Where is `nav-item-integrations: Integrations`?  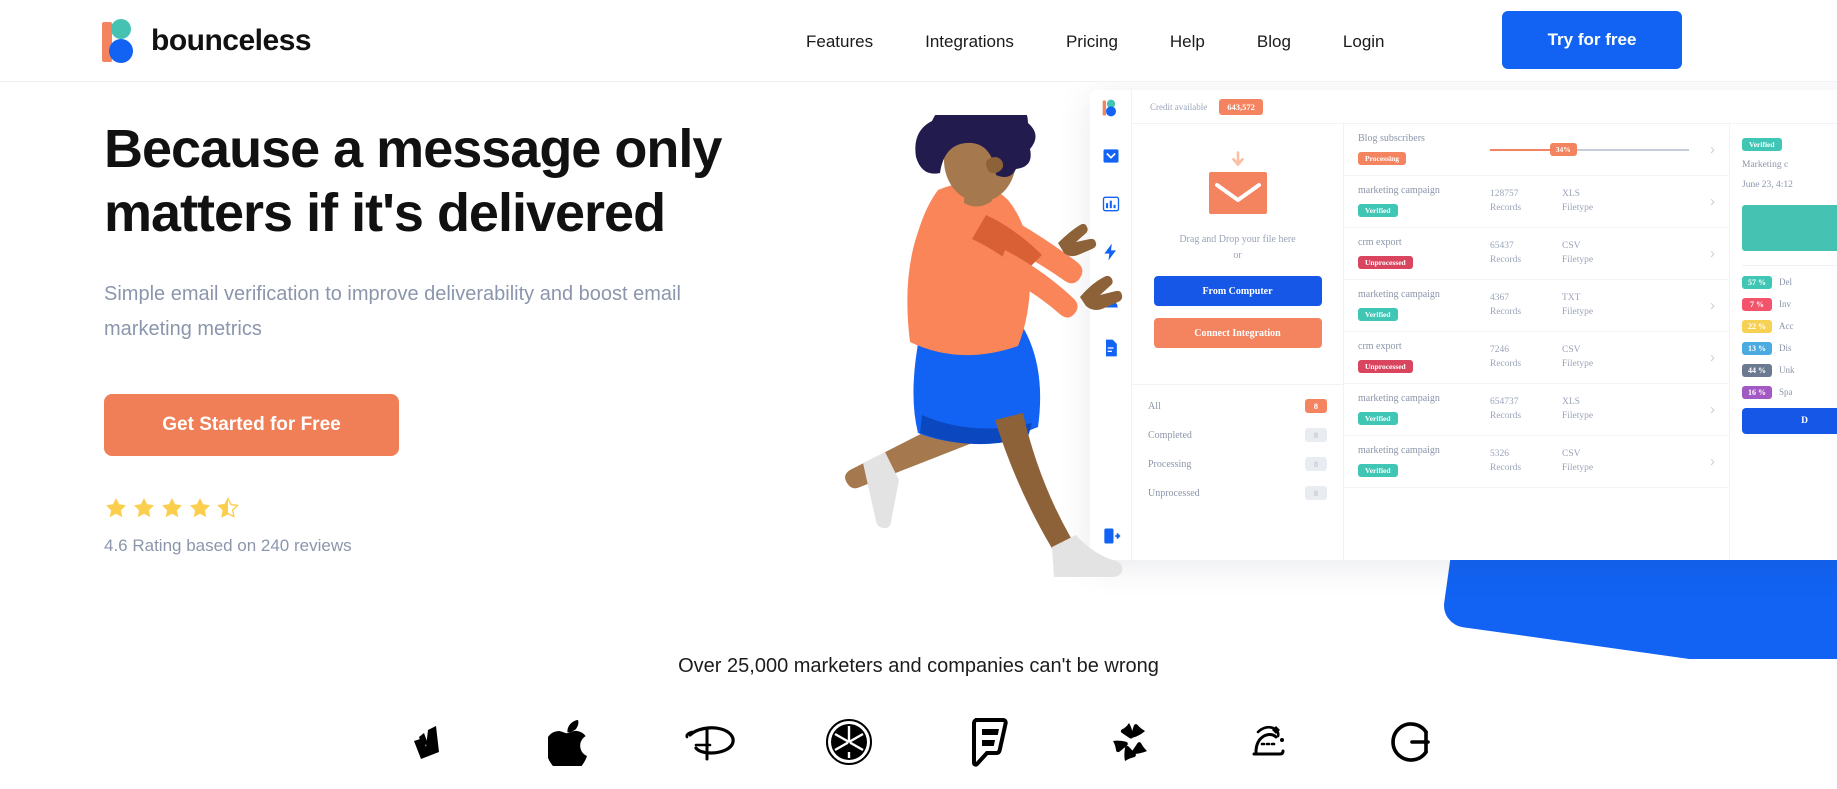 nav-item-integrations: Integrations is located at coordinates (969, 42).